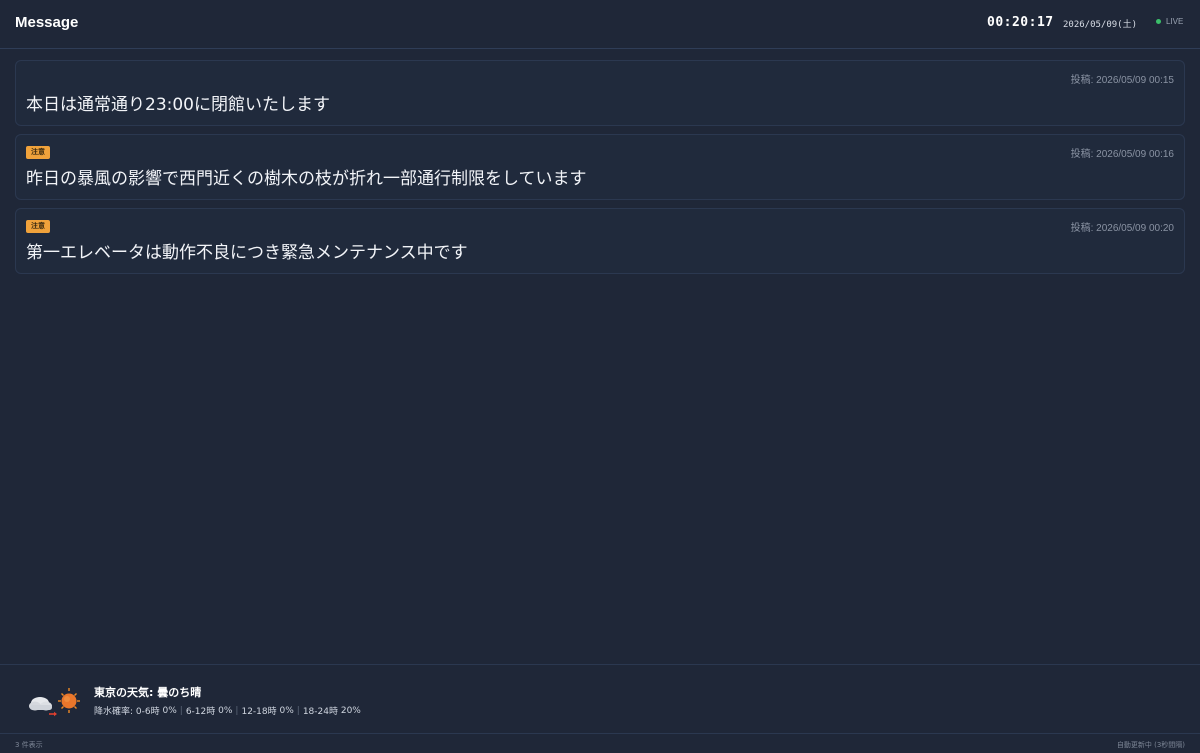 The image size is (1200, 753). I want to click on message-posted-time: 投稿: 2026/05/09 00:15, so click(1122, 80).